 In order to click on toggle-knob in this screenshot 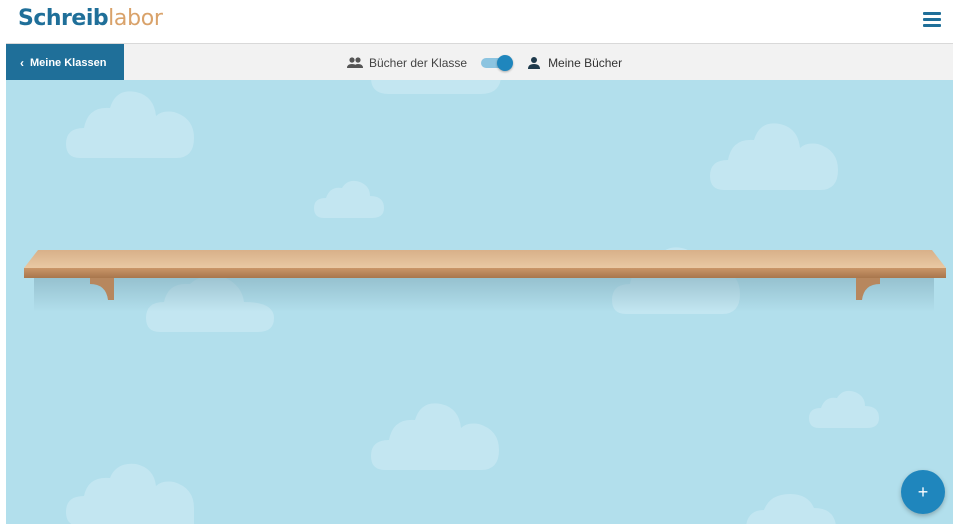, I will do `click(505, 62)`.